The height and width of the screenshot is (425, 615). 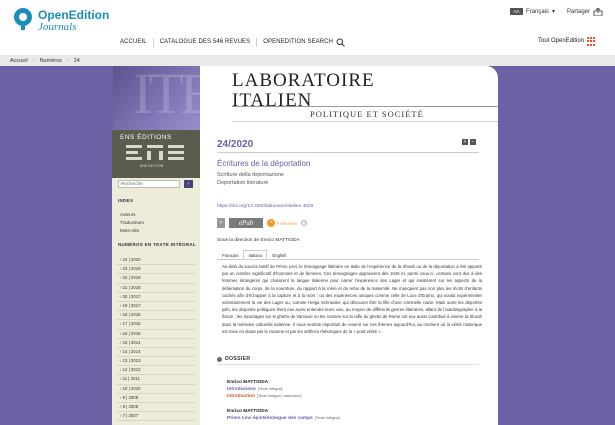 I want to click on openedition-logo-icon, so click(x=23, y=19).